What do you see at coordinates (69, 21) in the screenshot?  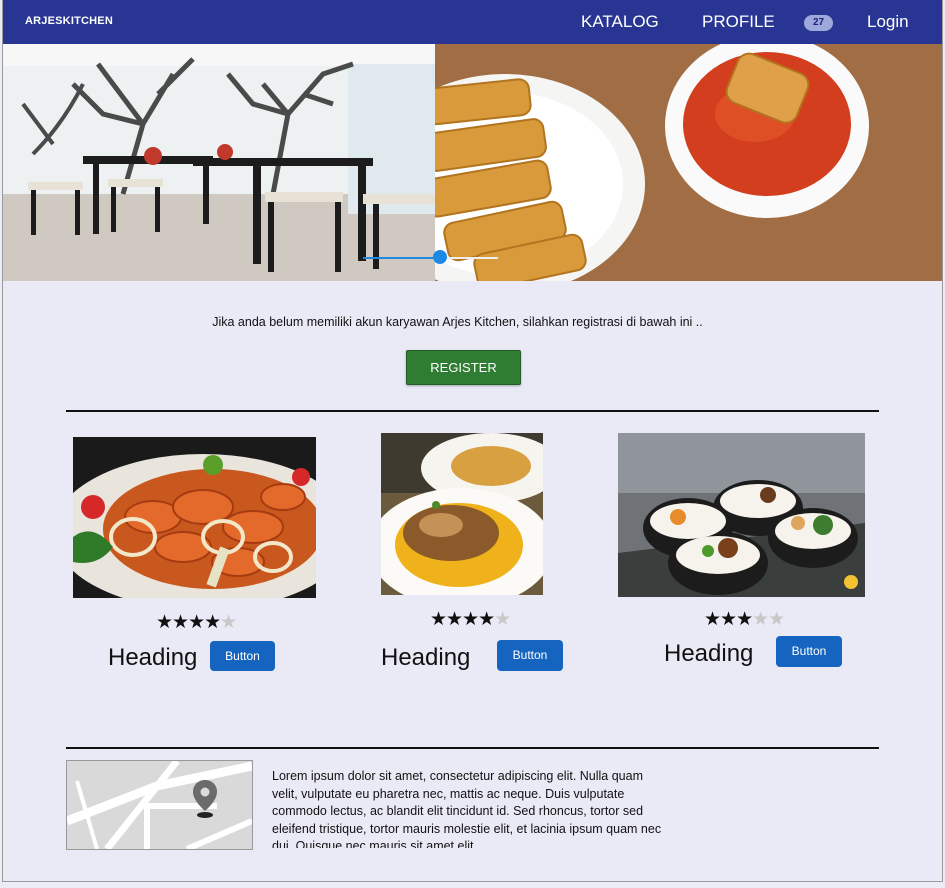 I see `brand-logo-text: ARJESKITCHEN` at bounding box center [69, 21].